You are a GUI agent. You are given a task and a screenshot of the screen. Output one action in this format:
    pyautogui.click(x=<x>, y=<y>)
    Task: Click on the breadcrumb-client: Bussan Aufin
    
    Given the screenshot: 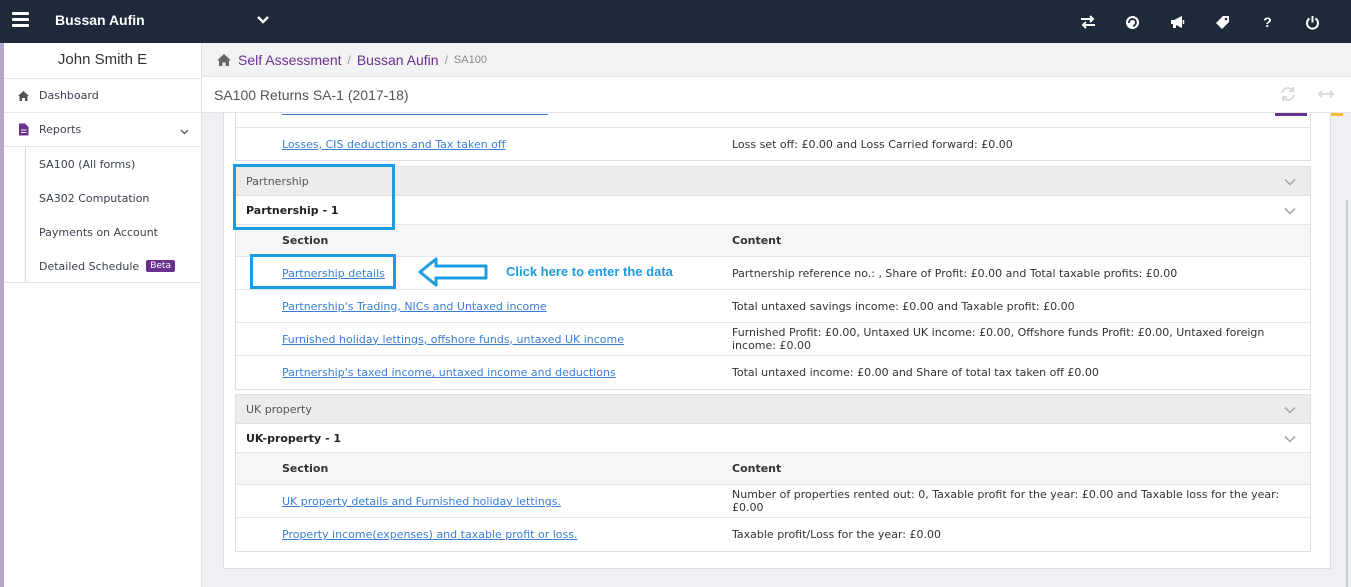 What is the action you would take?
    pyautogui.click(x=398, y=60)
    